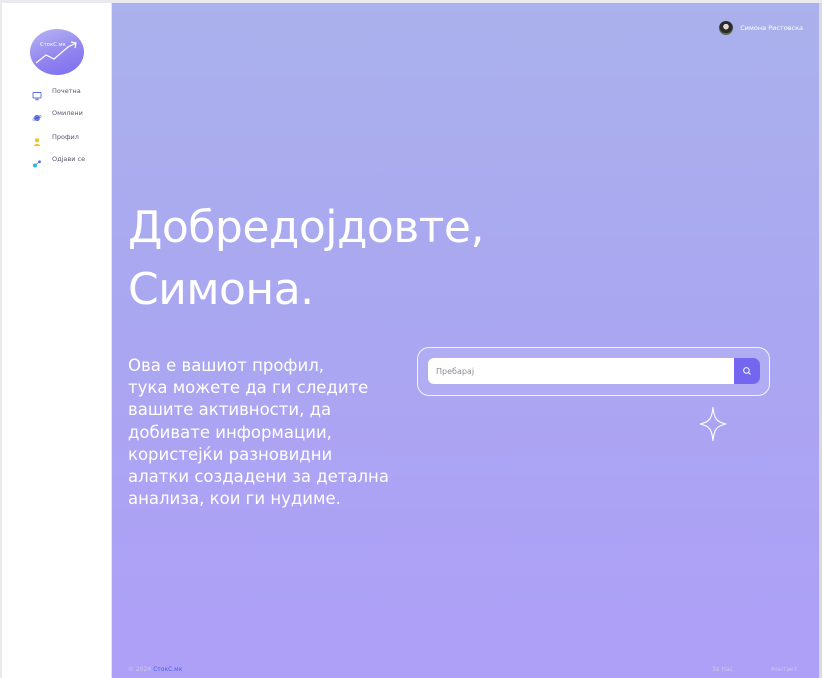  What do you see at coordinates (37, 93) in the screenshot?
I see `monitor-icon` at bounding box center [37, 93].